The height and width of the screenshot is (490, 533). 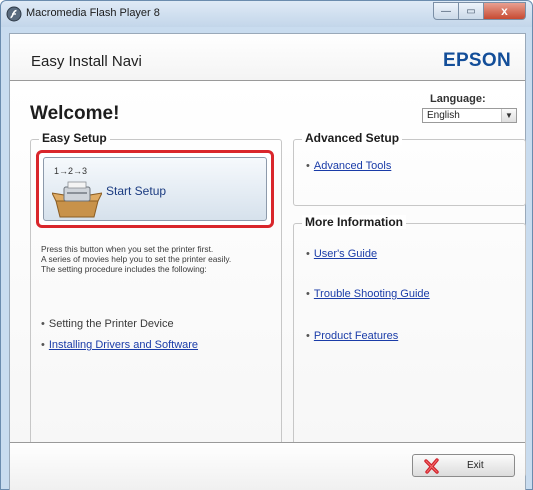 I want to click on maximize-button: ▭, so click(x=471, y=11).